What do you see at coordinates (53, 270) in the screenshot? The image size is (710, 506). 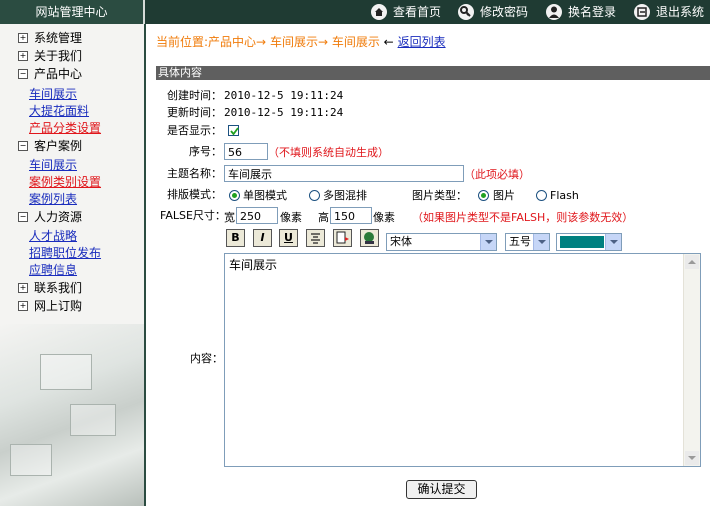 I see `menu-item-applications: 应聘信息` at bounding box center [53, 270].